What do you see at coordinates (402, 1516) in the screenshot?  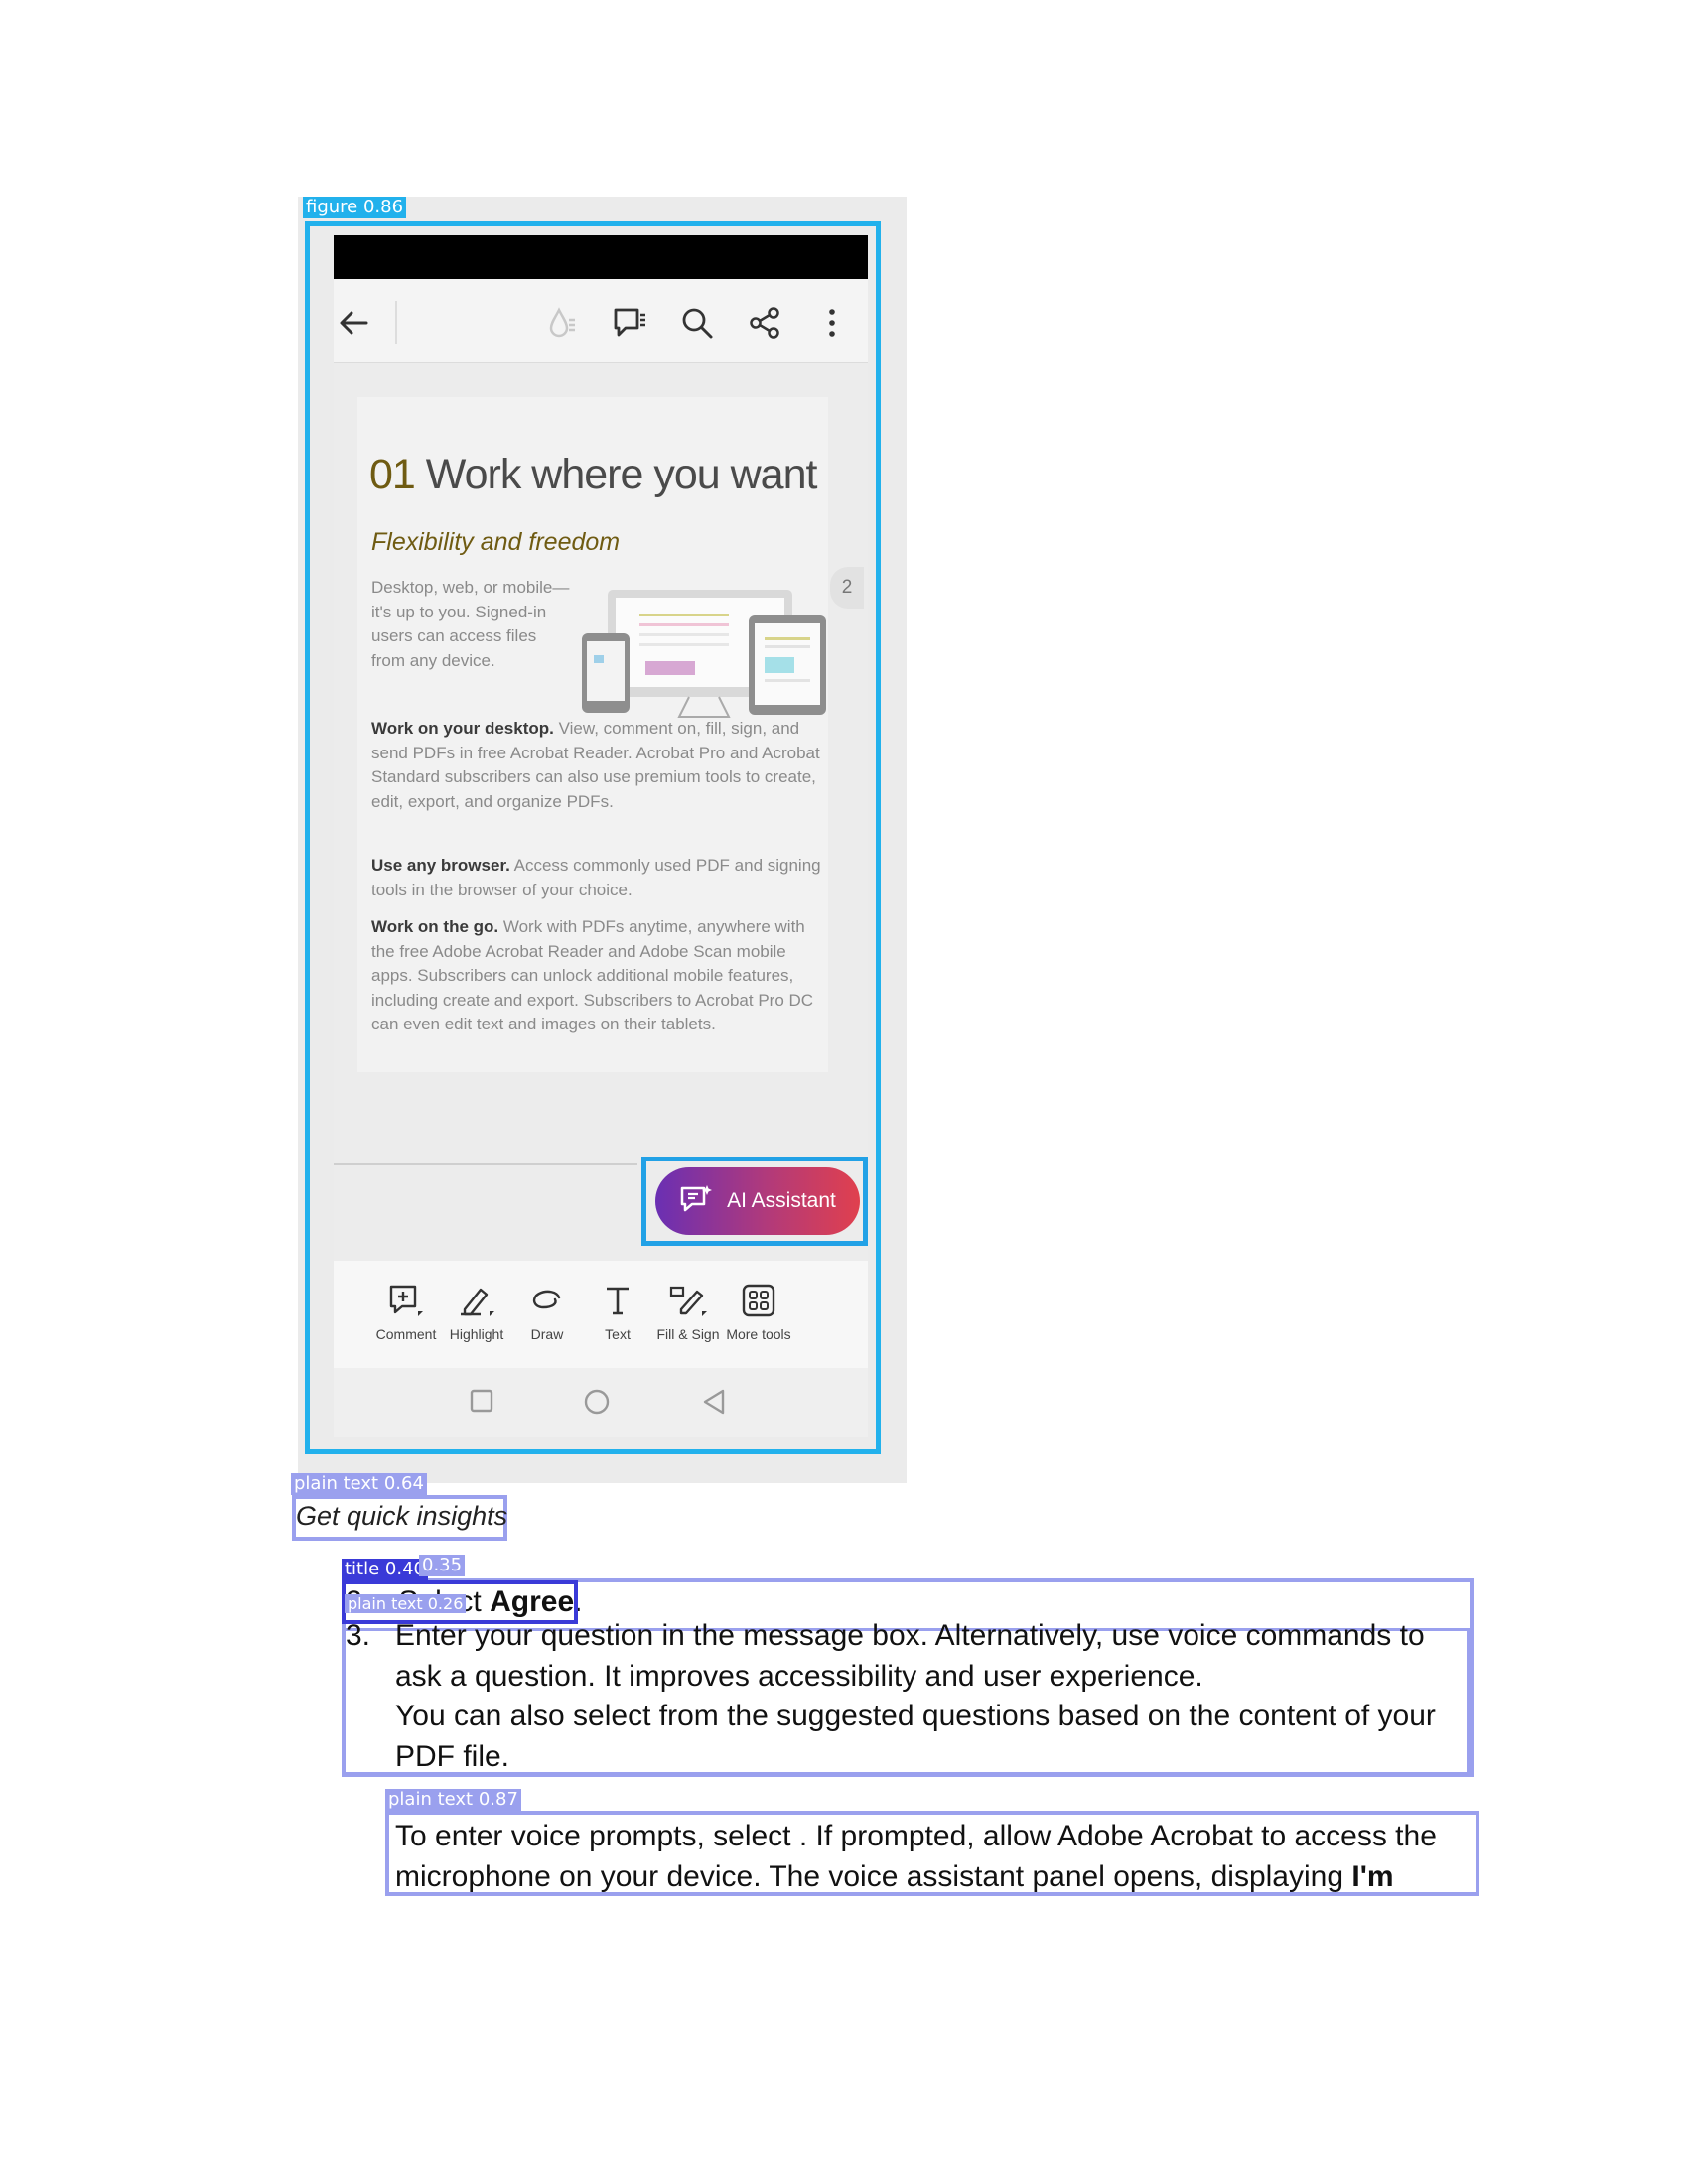 I see `figure-caption: Get quick insights` at bounding box center [402, 1516].